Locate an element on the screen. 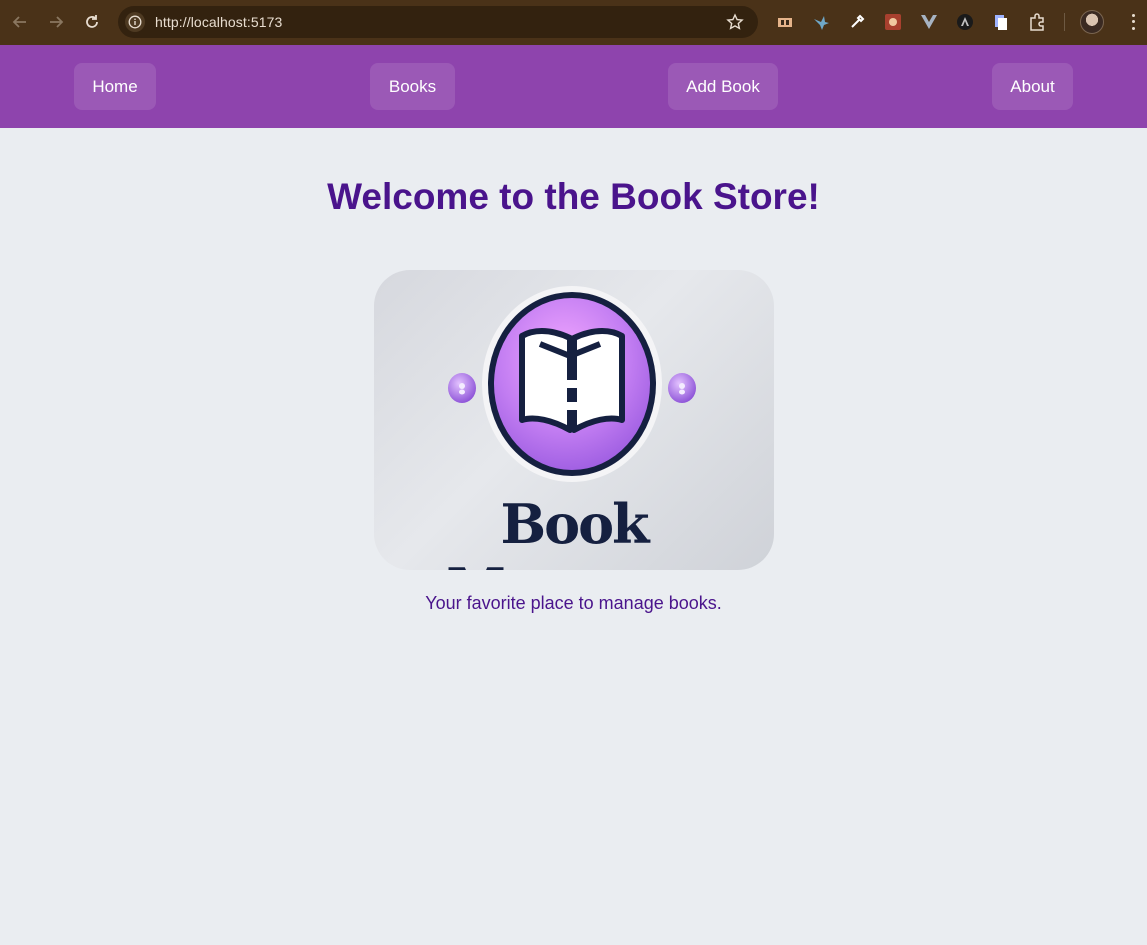  nav-link-about: About is located at coordinates (1032, 86).